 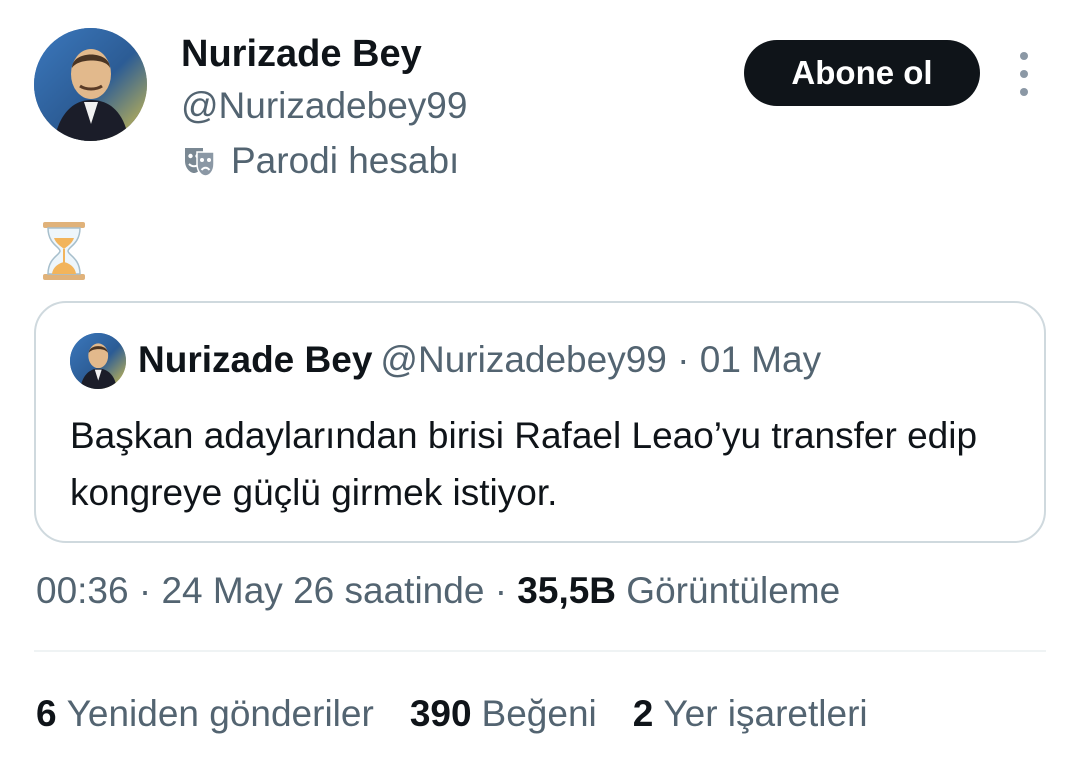 I want to click on quoted-author-avatar, so click(x=98, y=361).